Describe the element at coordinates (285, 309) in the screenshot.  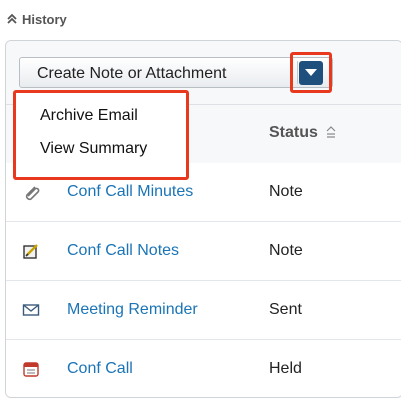
I see `status-cell: Sent` at that location.